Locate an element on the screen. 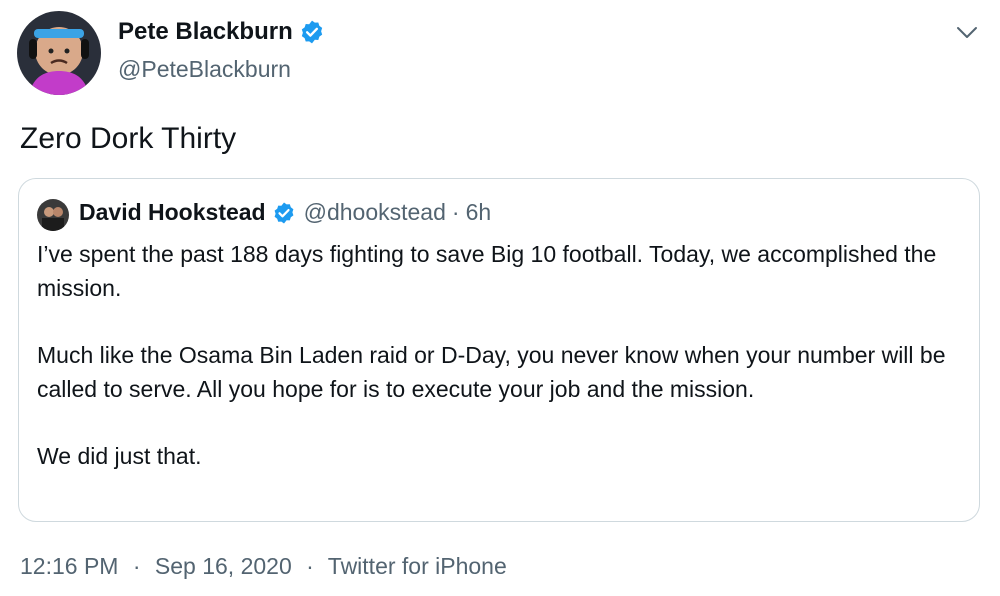 The width and height of the screenshot is (1000, 596). quoted-paragraph: We did just that. is located at coordinates (119, 456).